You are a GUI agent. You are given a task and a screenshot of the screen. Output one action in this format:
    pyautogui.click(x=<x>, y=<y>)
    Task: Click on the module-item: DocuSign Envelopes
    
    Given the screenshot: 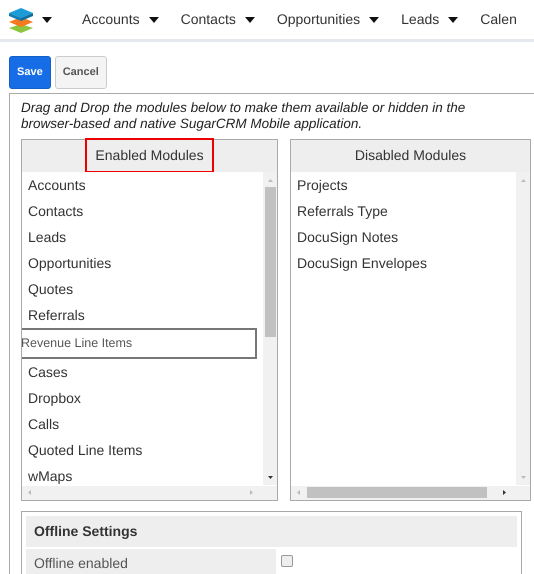 What is the action you would take?
    pyautogui.click(x=403, y=263)
    